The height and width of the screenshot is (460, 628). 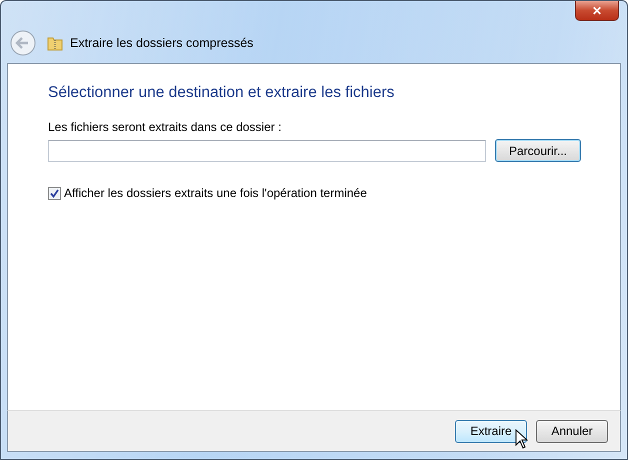 I want to click on mouse-pointer-icon, so click(x=521, y=438).